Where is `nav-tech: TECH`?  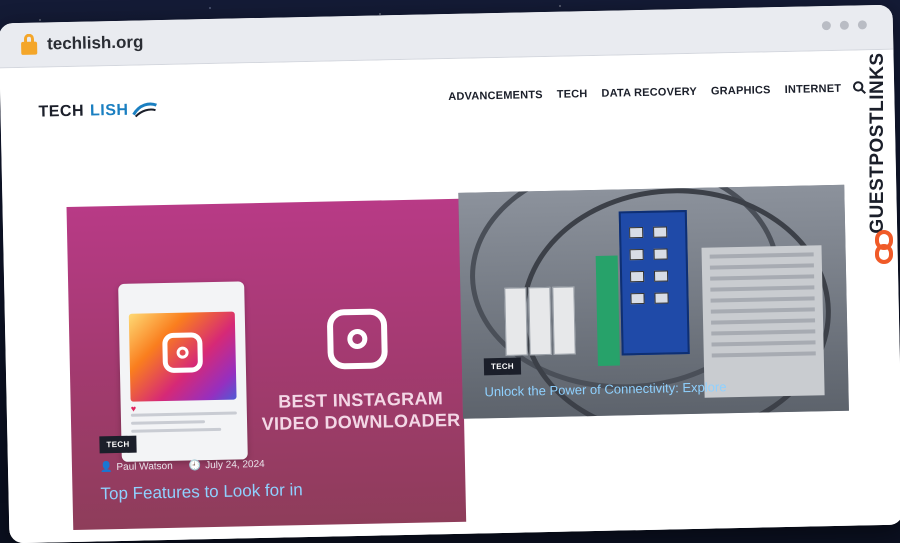
nav-tech: TECH is located at coordinates (572, 94).